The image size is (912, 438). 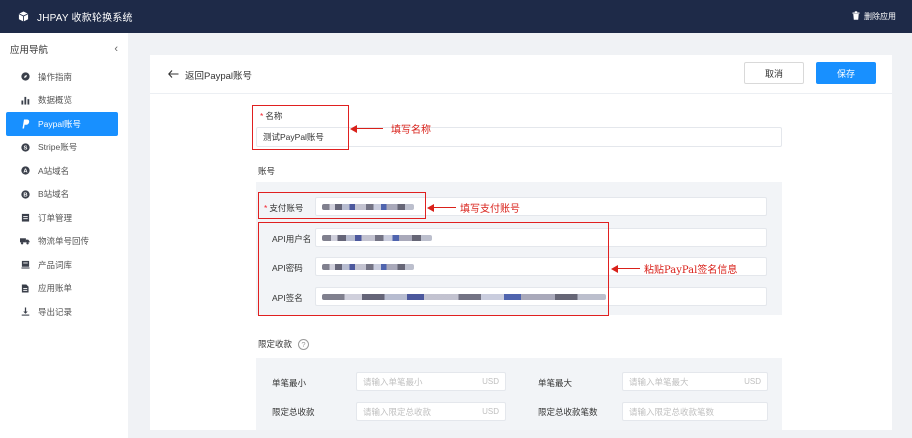 I want to click on delete-app-button: 删除应用, so click(x=874, y=16).